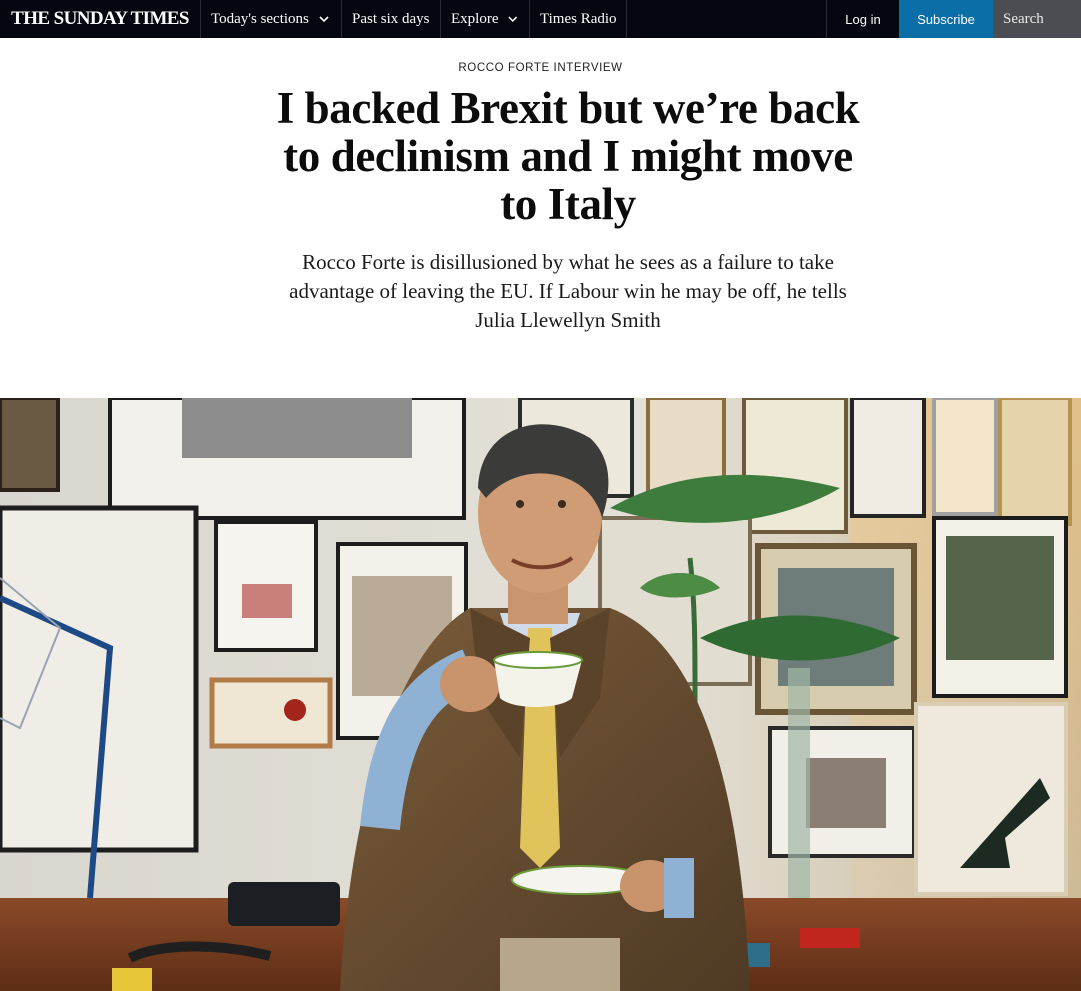 This screenshot has height=991, width=1081. Describe the element at coordinates (1037, 19) in the screenshot. I see `search-field: Search` at that location.